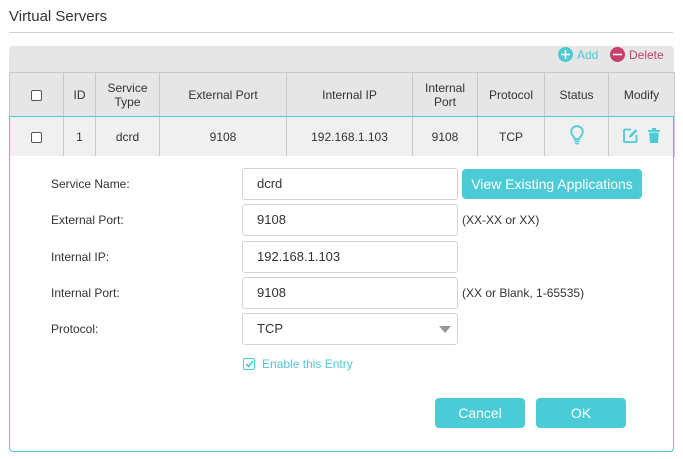 The width and height of the screenshot is (683, 459). What do you see at coordinates (576, 94) in the screenshot?
I see `col-header-status: Status` at bounding box center [576, 94].